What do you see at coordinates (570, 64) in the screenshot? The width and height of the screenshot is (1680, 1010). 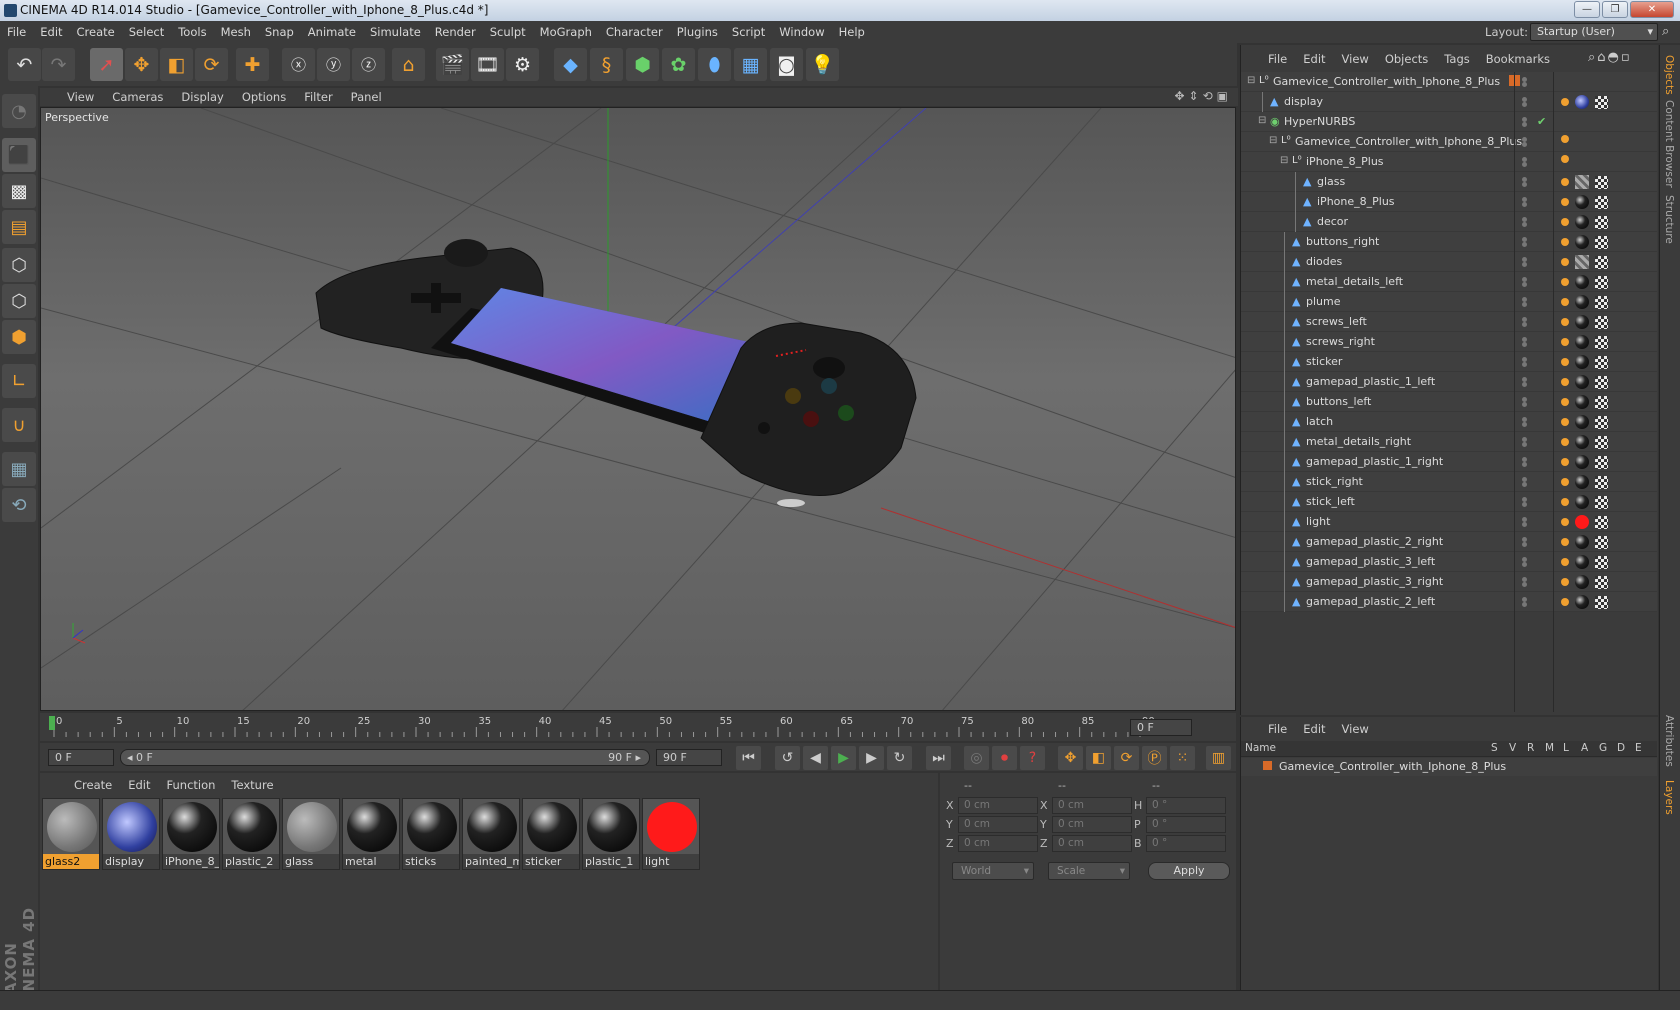 I see `cube-icon: ◆` at bounding box center [570, 64].